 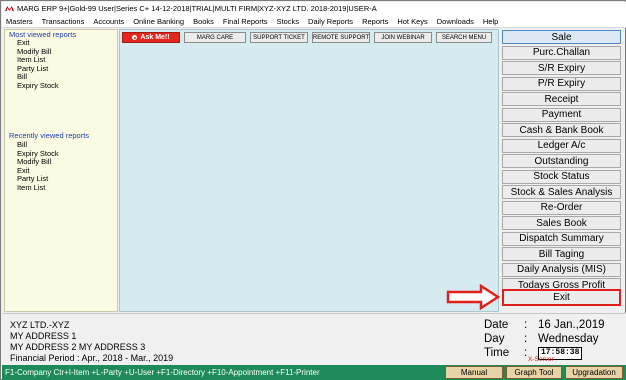 What do you see at coordinates (341, 37) in the screenshot?
I see `remote-support-button: REMOTE SUPPORT` at bounding box center [341, 37].